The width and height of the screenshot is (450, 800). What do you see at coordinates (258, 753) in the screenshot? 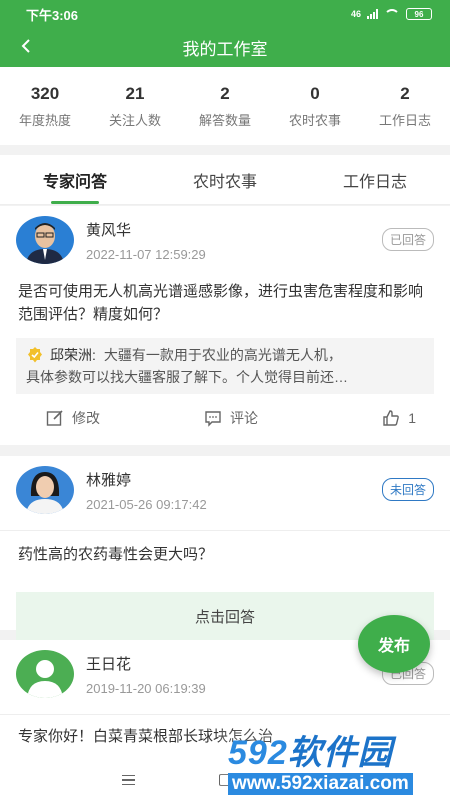
I see `watermark-logo-num: 592` at bounding box center [258, 753].